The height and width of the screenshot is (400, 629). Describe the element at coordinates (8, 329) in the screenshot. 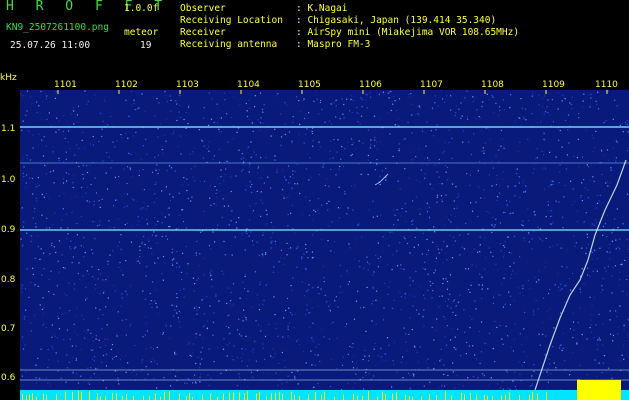

I see `frequency-tick: 0.7` at that location.